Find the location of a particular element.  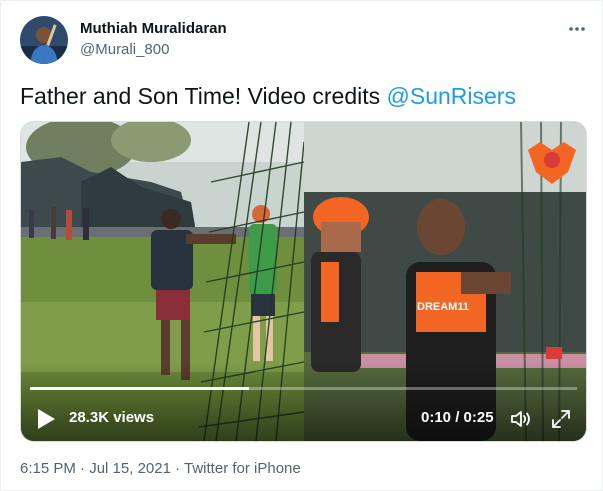

volume-icon is located at coordinates (521, 419).